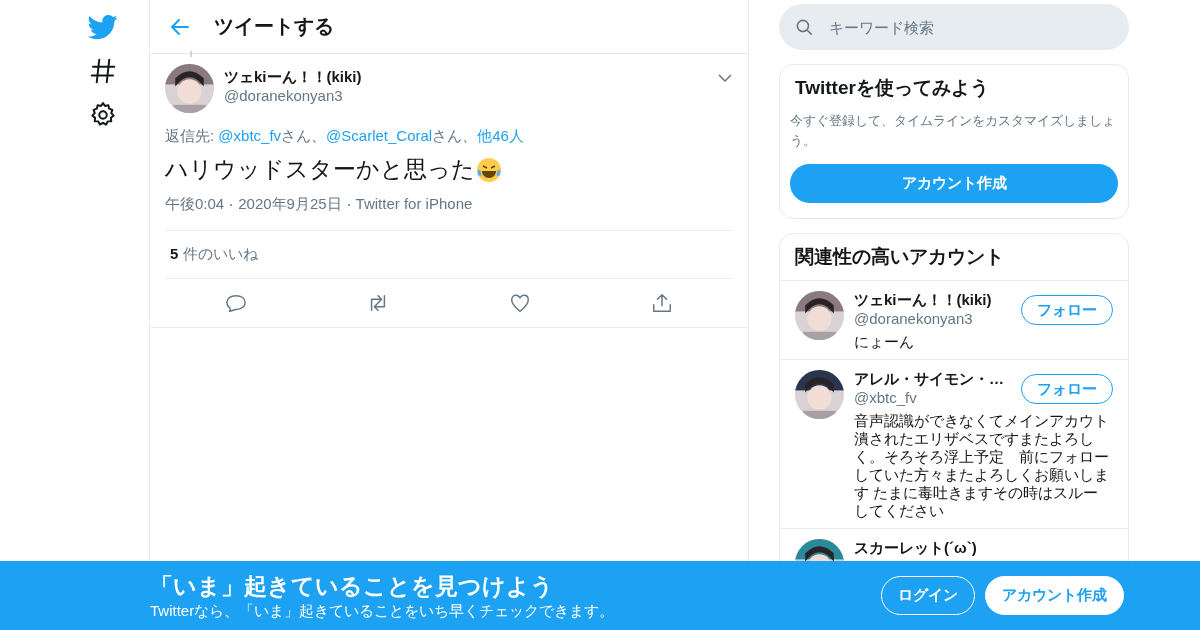 The width and height of the screenshot is (1200, 630). Describe the element at coordinates (884, 342) in the screenshot. I see `user-bio: にょーん` at that location.